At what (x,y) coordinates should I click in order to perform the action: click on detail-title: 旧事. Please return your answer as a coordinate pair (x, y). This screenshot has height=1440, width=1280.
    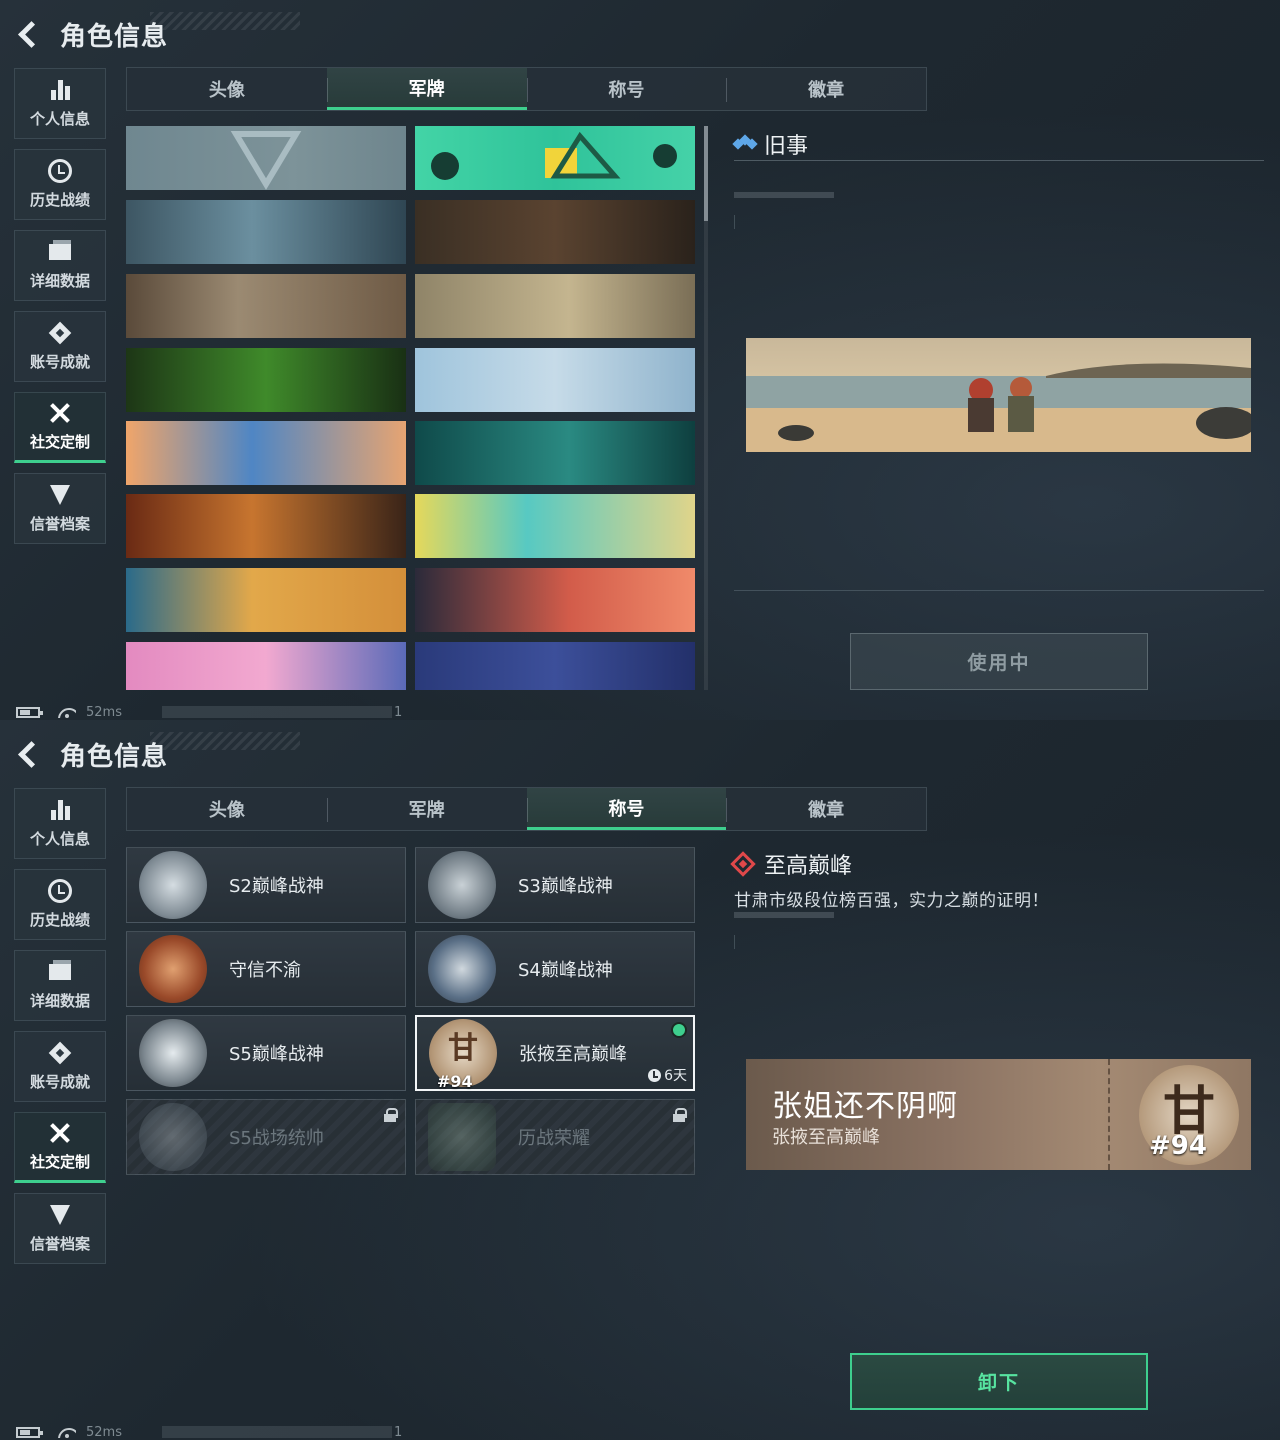
    Looking at the image, I should click on (786, 146).